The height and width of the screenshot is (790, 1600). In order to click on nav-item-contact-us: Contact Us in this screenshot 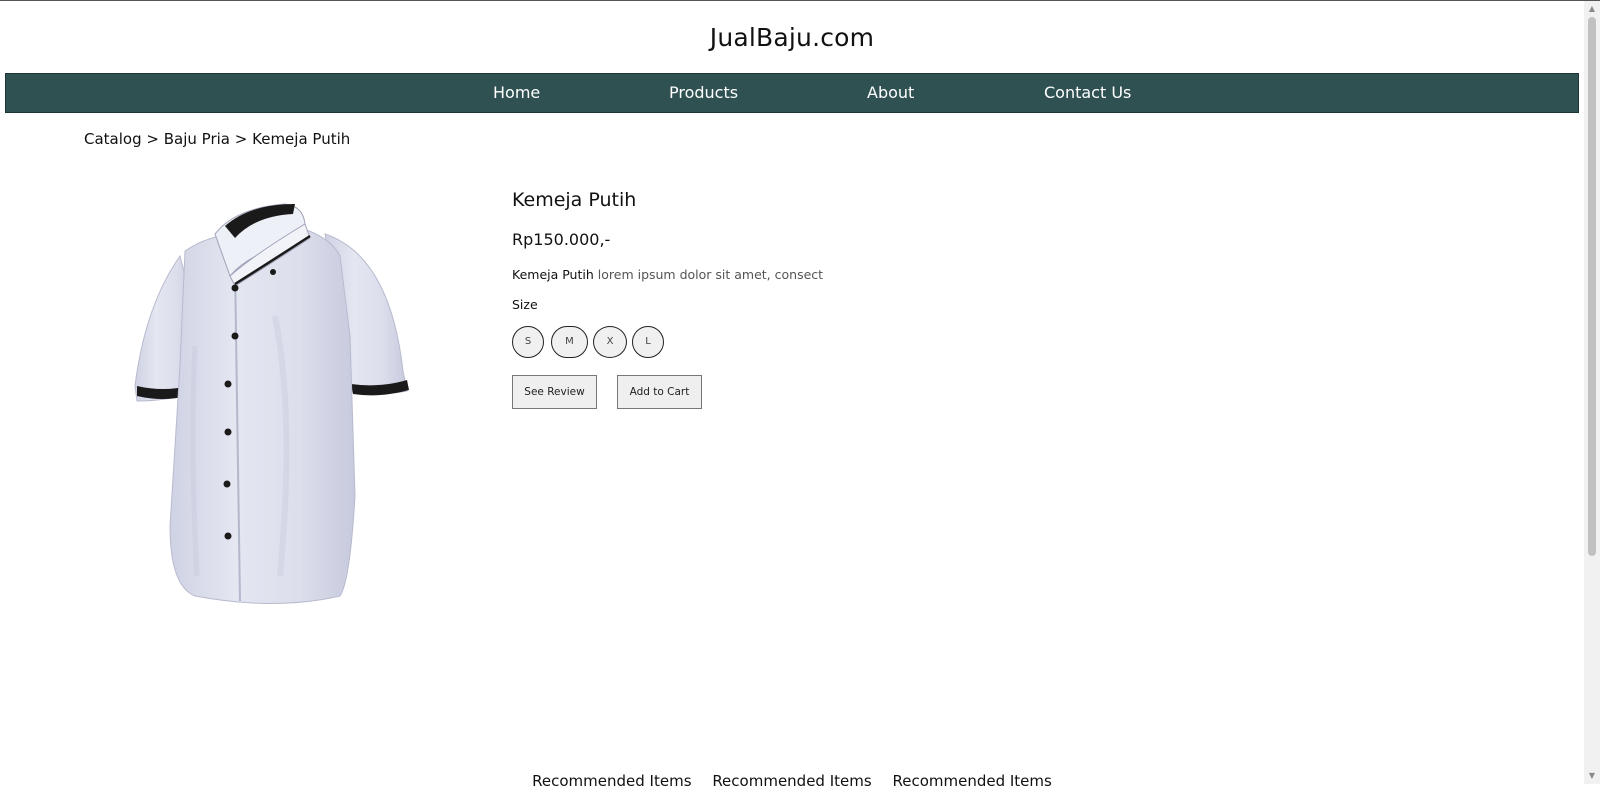, I will do `click(1087, 93)`.